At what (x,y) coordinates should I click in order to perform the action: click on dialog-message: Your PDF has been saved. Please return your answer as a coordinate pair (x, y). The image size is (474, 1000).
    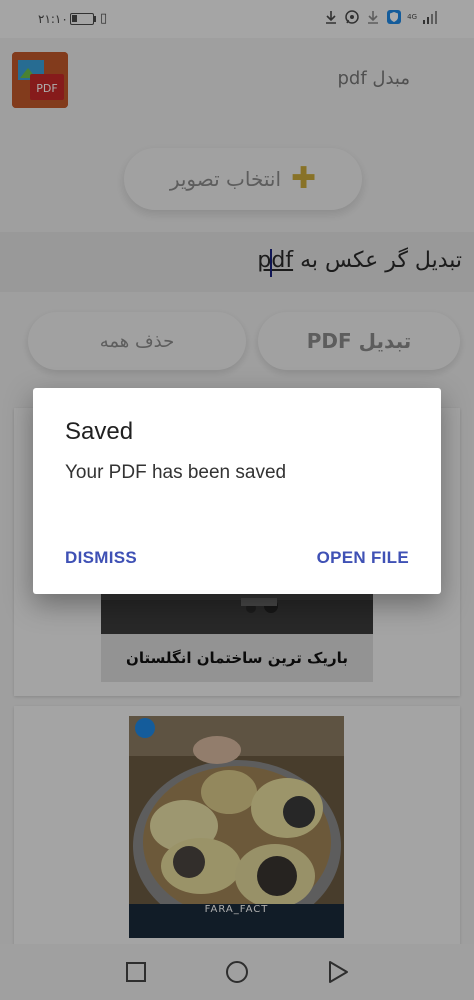
    Looking at the image, I should click on (176, 472).